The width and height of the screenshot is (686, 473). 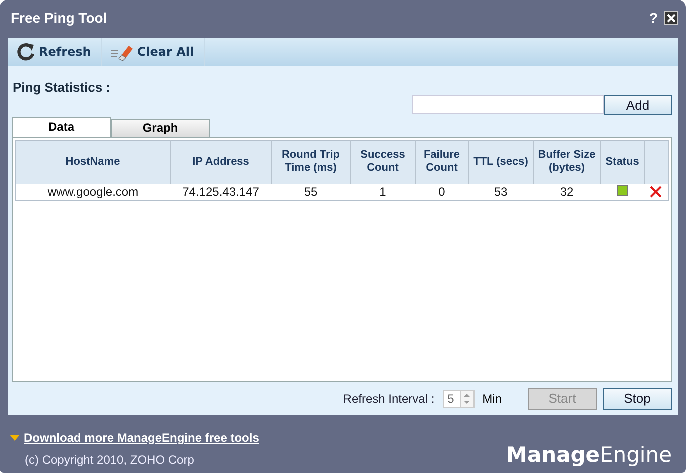 What do you see at coordinates (589, 455) in the screenshot?
I see `manageengine-logo: ManageEngine` at bounding box center [589, 455].